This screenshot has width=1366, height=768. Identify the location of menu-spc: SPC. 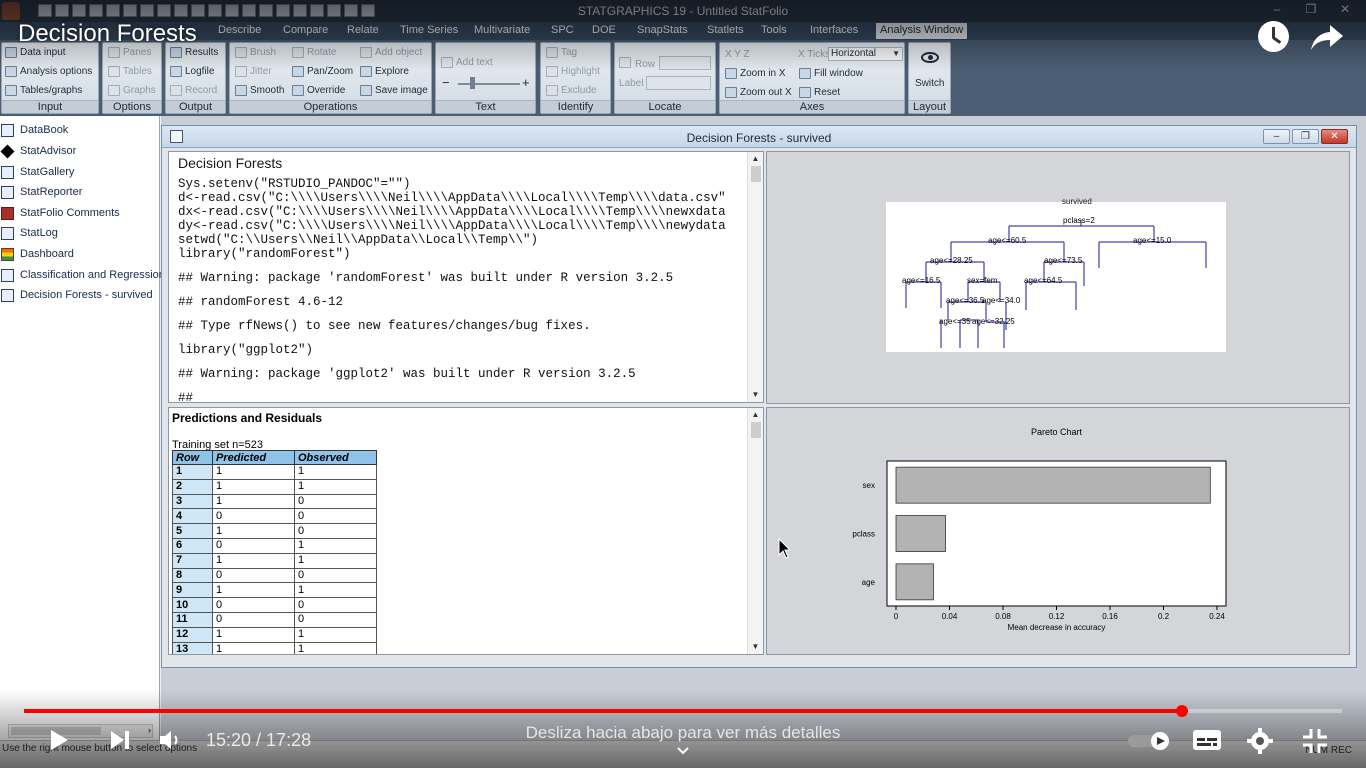
(562, 30).